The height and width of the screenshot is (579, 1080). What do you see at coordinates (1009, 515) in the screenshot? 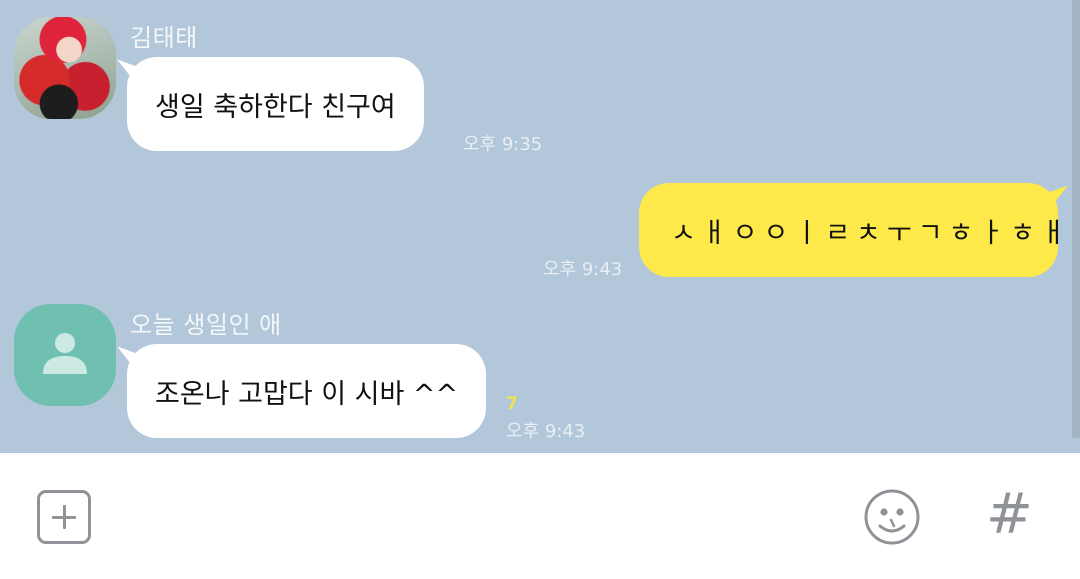
I see `hashtag-button: #` at bounding box center [1009, 515].